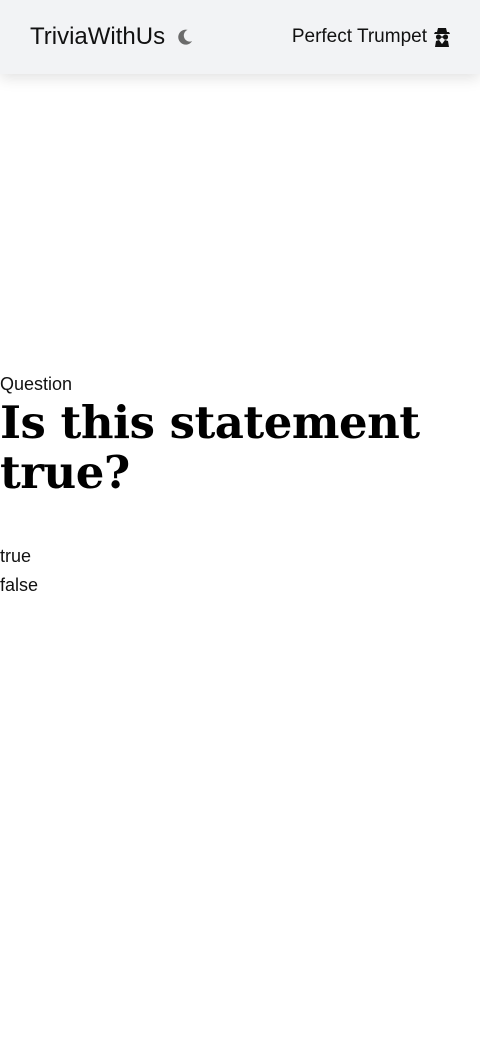 The height and width of the screenshot is (1039, 480). I want to click on top-navbar: TriviaWithUs Perfect Trumpet, so click(240, 37).